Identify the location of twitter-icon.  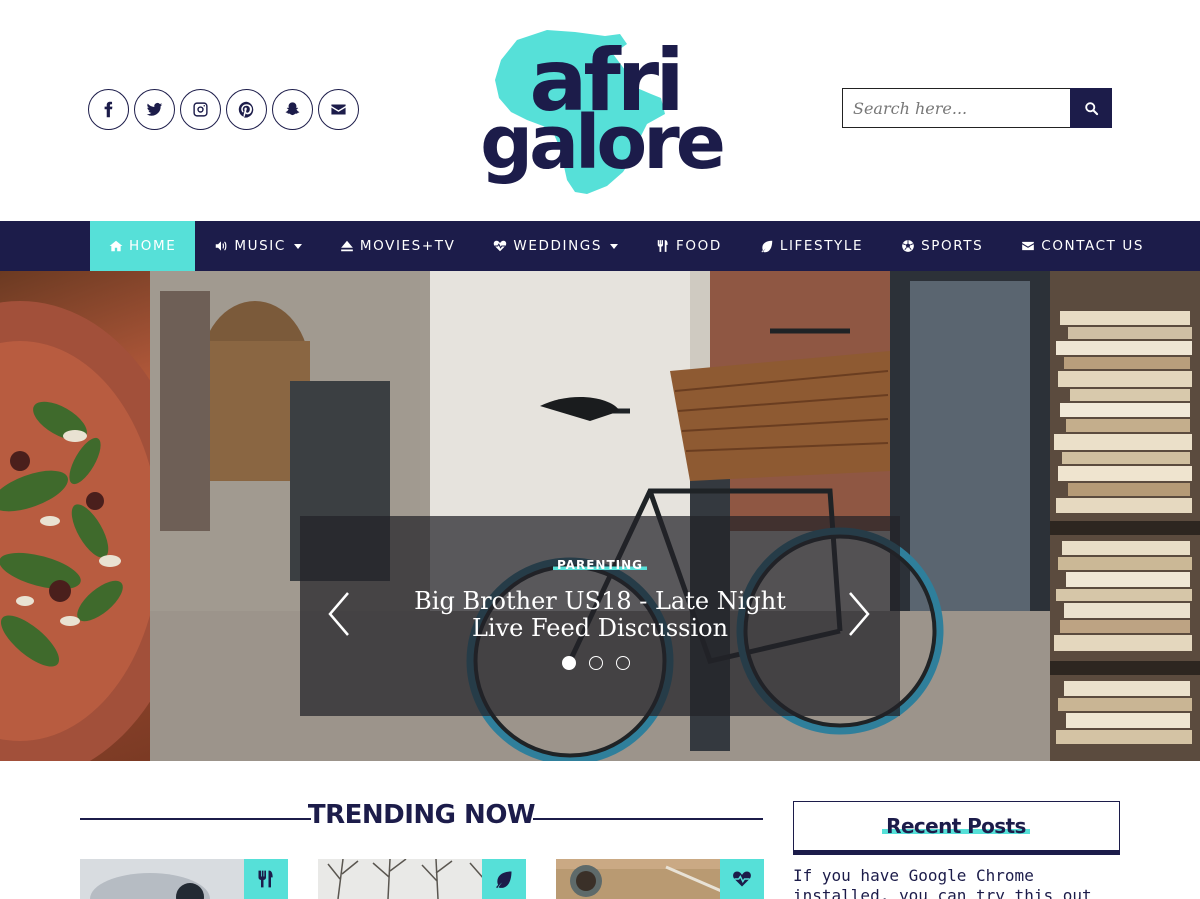
(154, 109).